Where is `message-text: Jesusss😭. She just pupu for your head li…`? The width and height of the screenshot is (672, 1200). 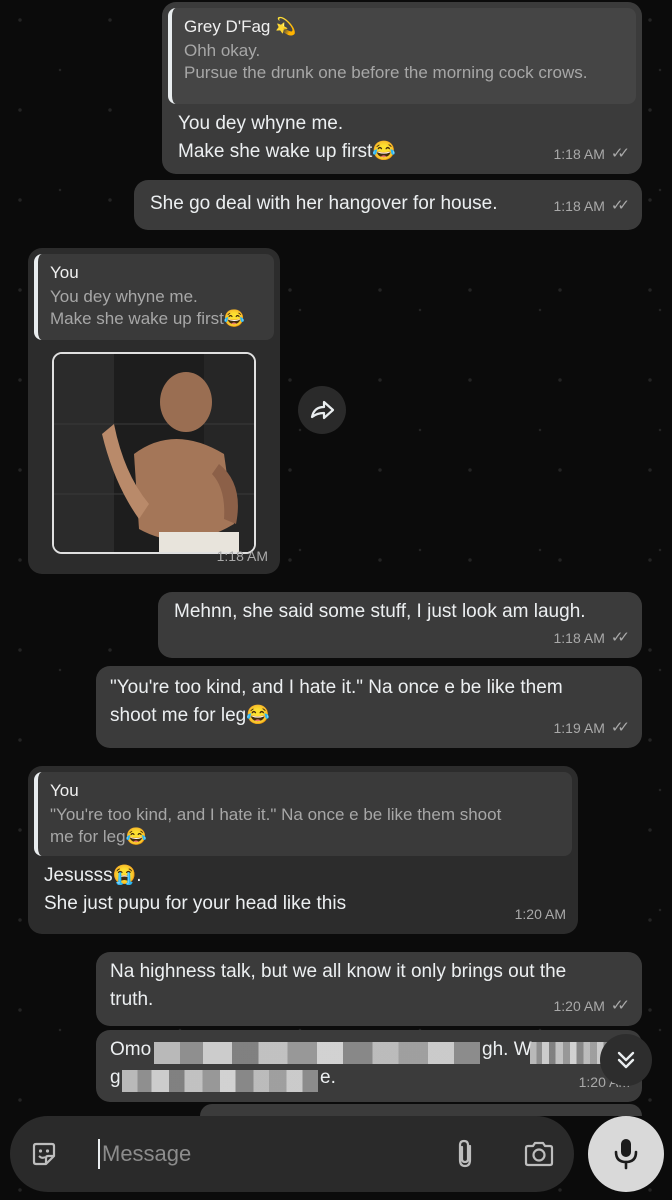
message-text: Jesusss😭. She just pupu for your head li… is located at coordinates (195, 889).